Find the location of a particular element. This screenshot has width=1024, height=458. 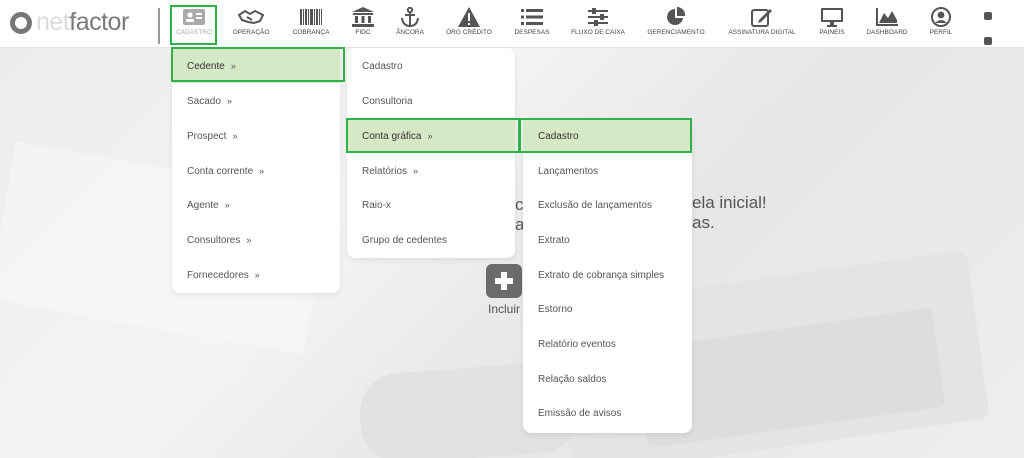

signature-icon is located at coordinates (762, 17).